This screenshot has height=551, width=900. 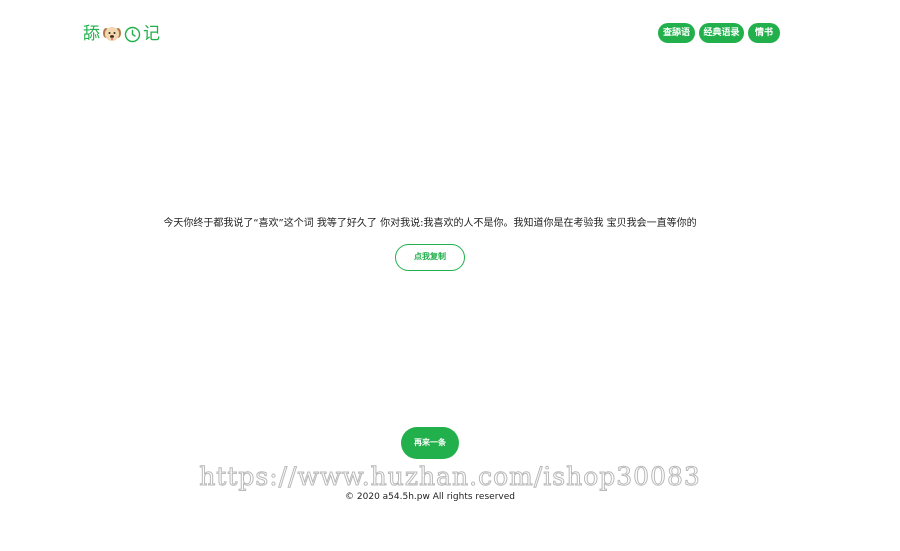 I want to click on logo-text-suffix: 记, so click(x=151, y=34).